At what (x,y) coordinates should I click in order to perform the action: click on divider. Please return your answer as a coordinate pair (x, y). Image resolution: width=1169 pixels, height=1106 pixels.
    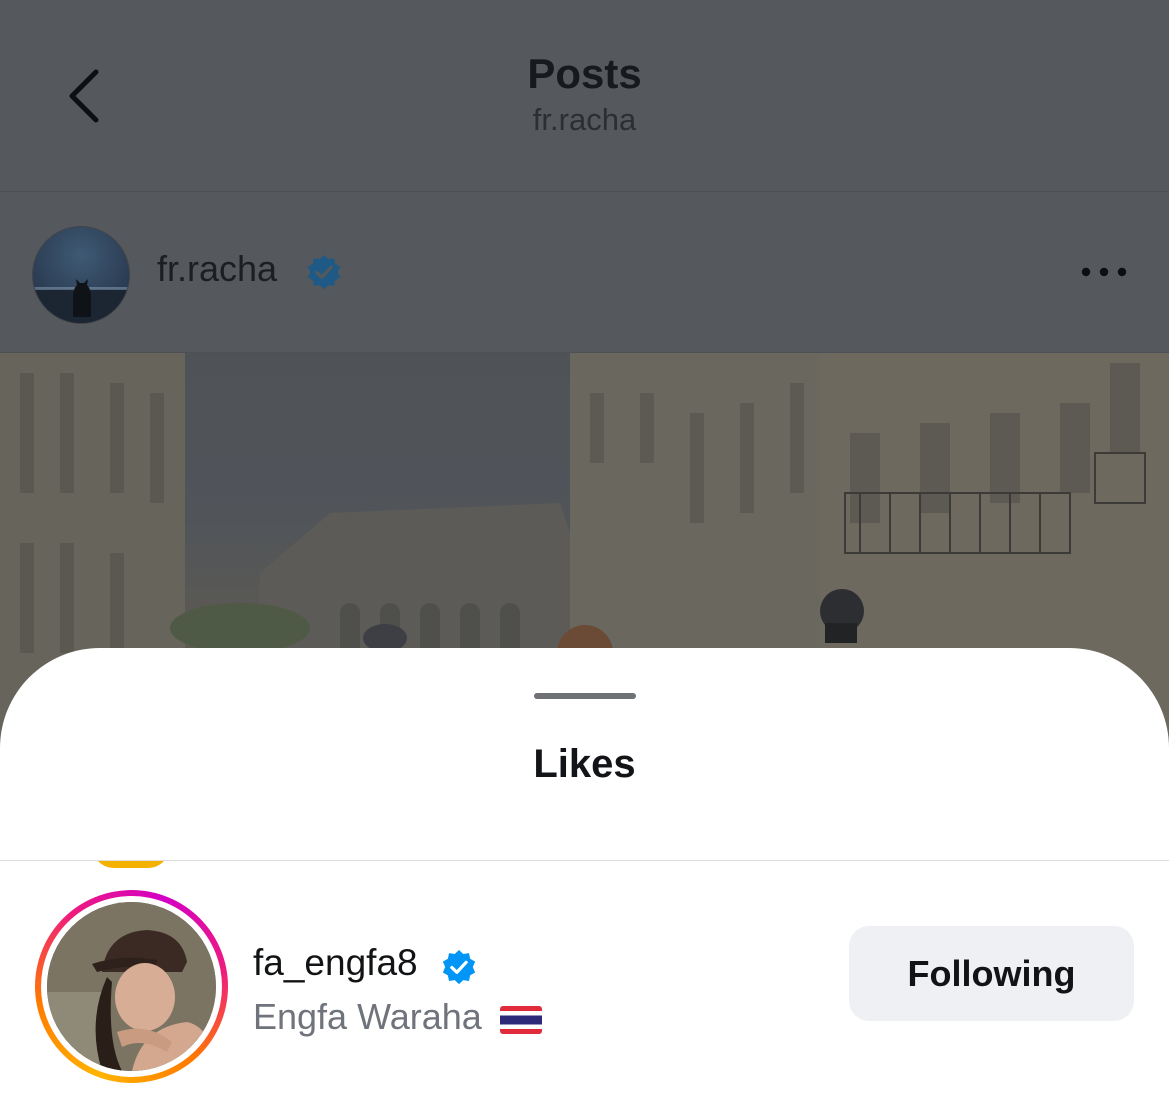
    Looking at the image, I should click on (584, 860).